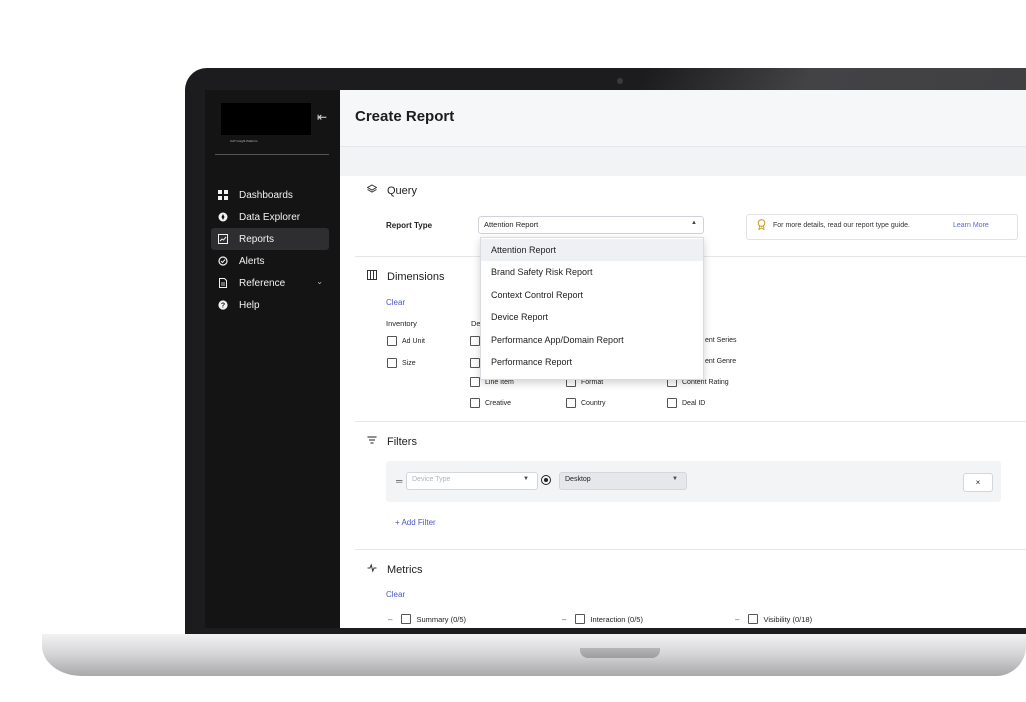  I want to click on collapse-sidebar-icon: ⇤, so click(322, 117).